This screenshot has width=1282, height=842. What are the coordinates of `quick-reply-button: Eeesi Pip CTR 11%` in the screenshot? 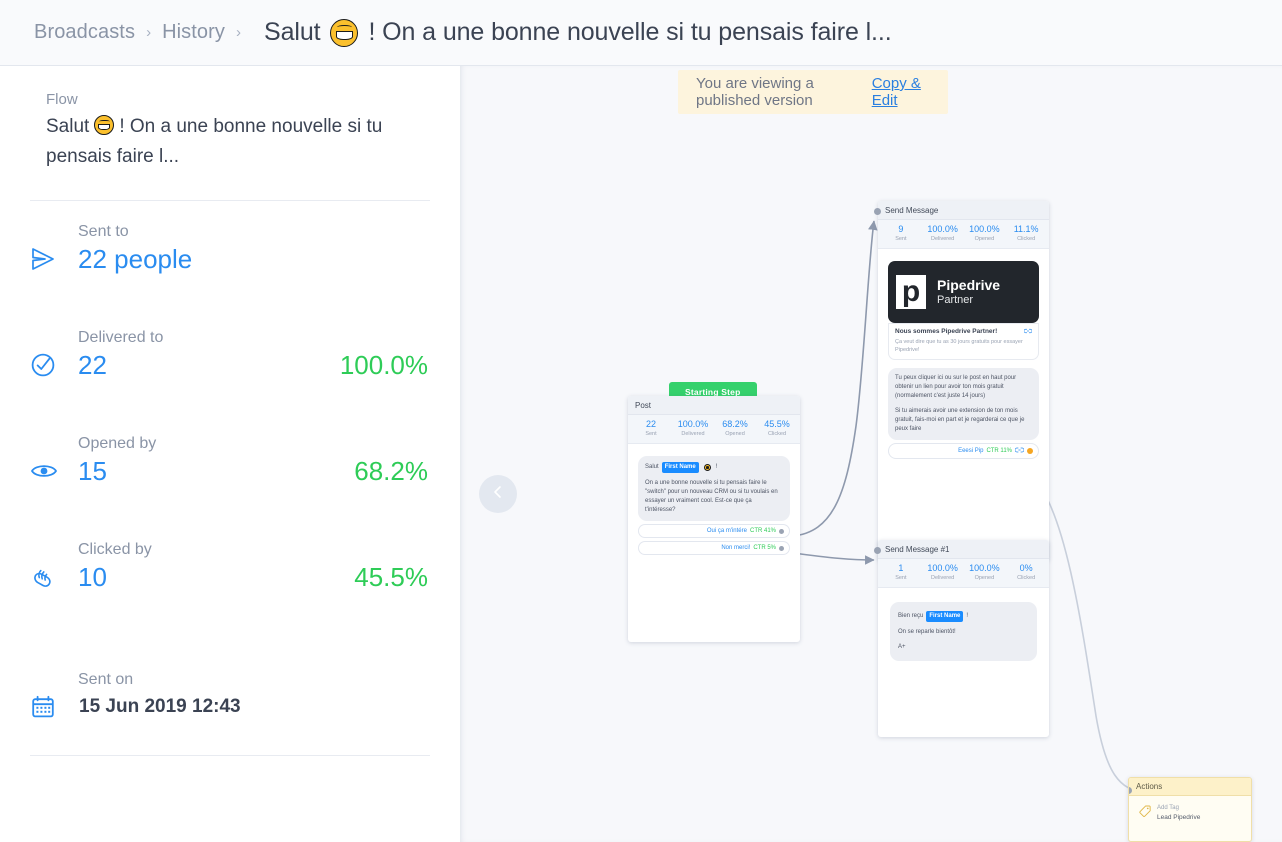 It's located at (963, 451).